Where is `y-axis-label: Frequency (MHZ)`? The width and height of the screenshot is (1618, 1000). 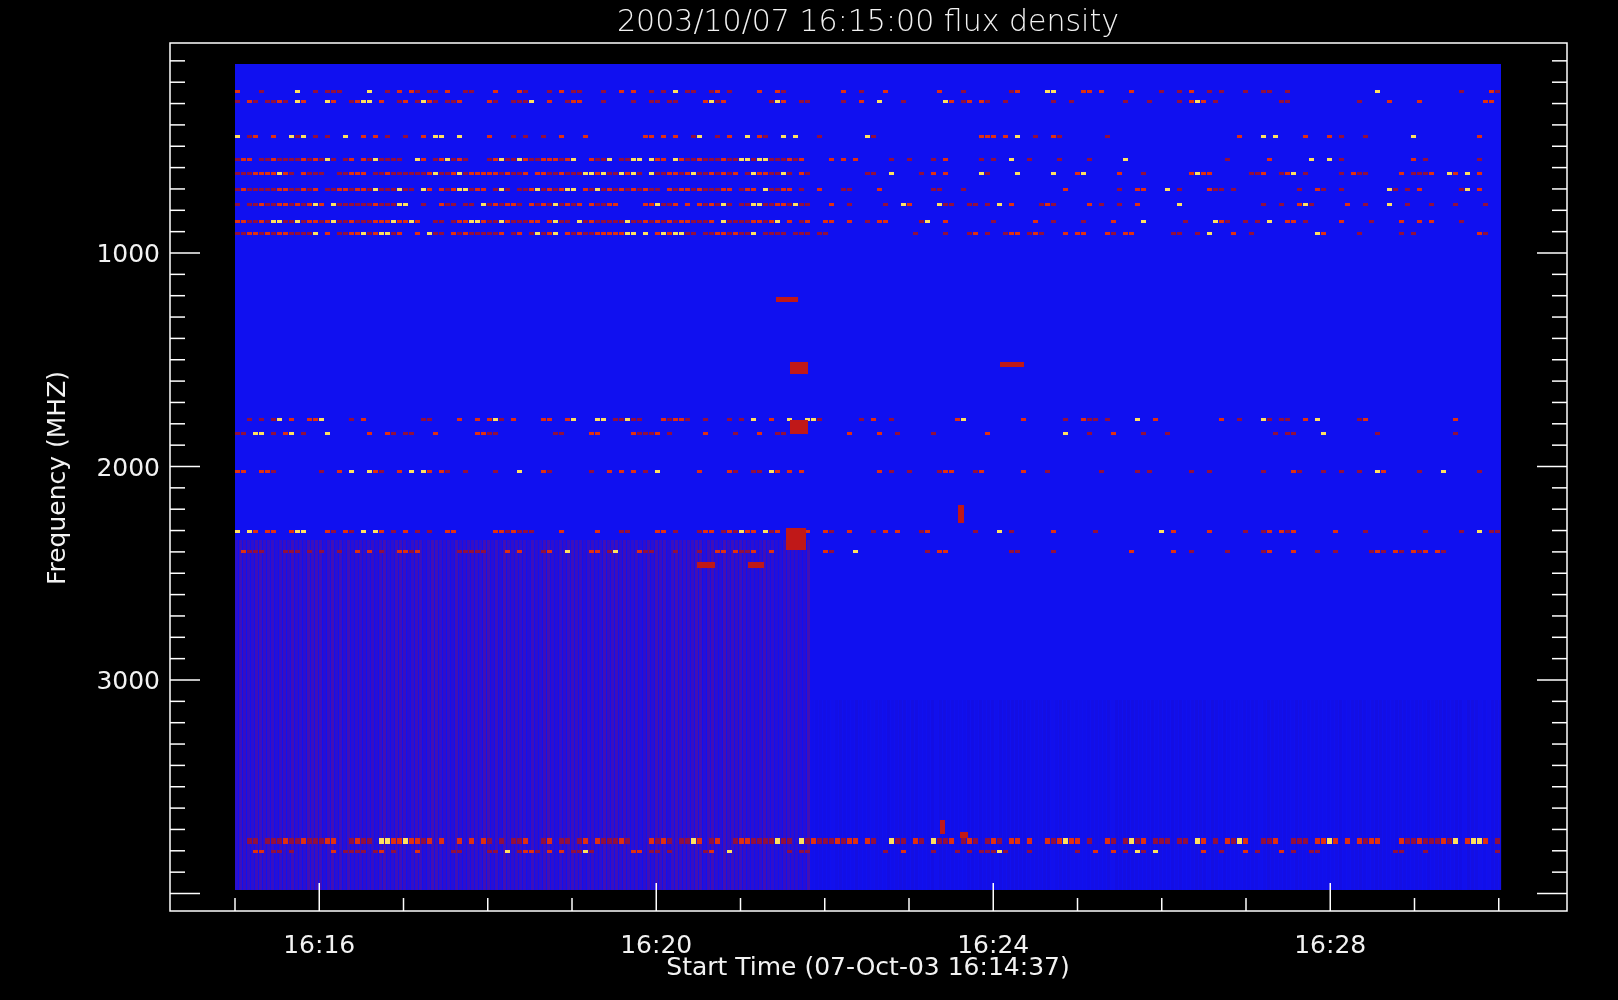 y-axis-label: Frequency (MHZ) is located at coordinates (56, 478).